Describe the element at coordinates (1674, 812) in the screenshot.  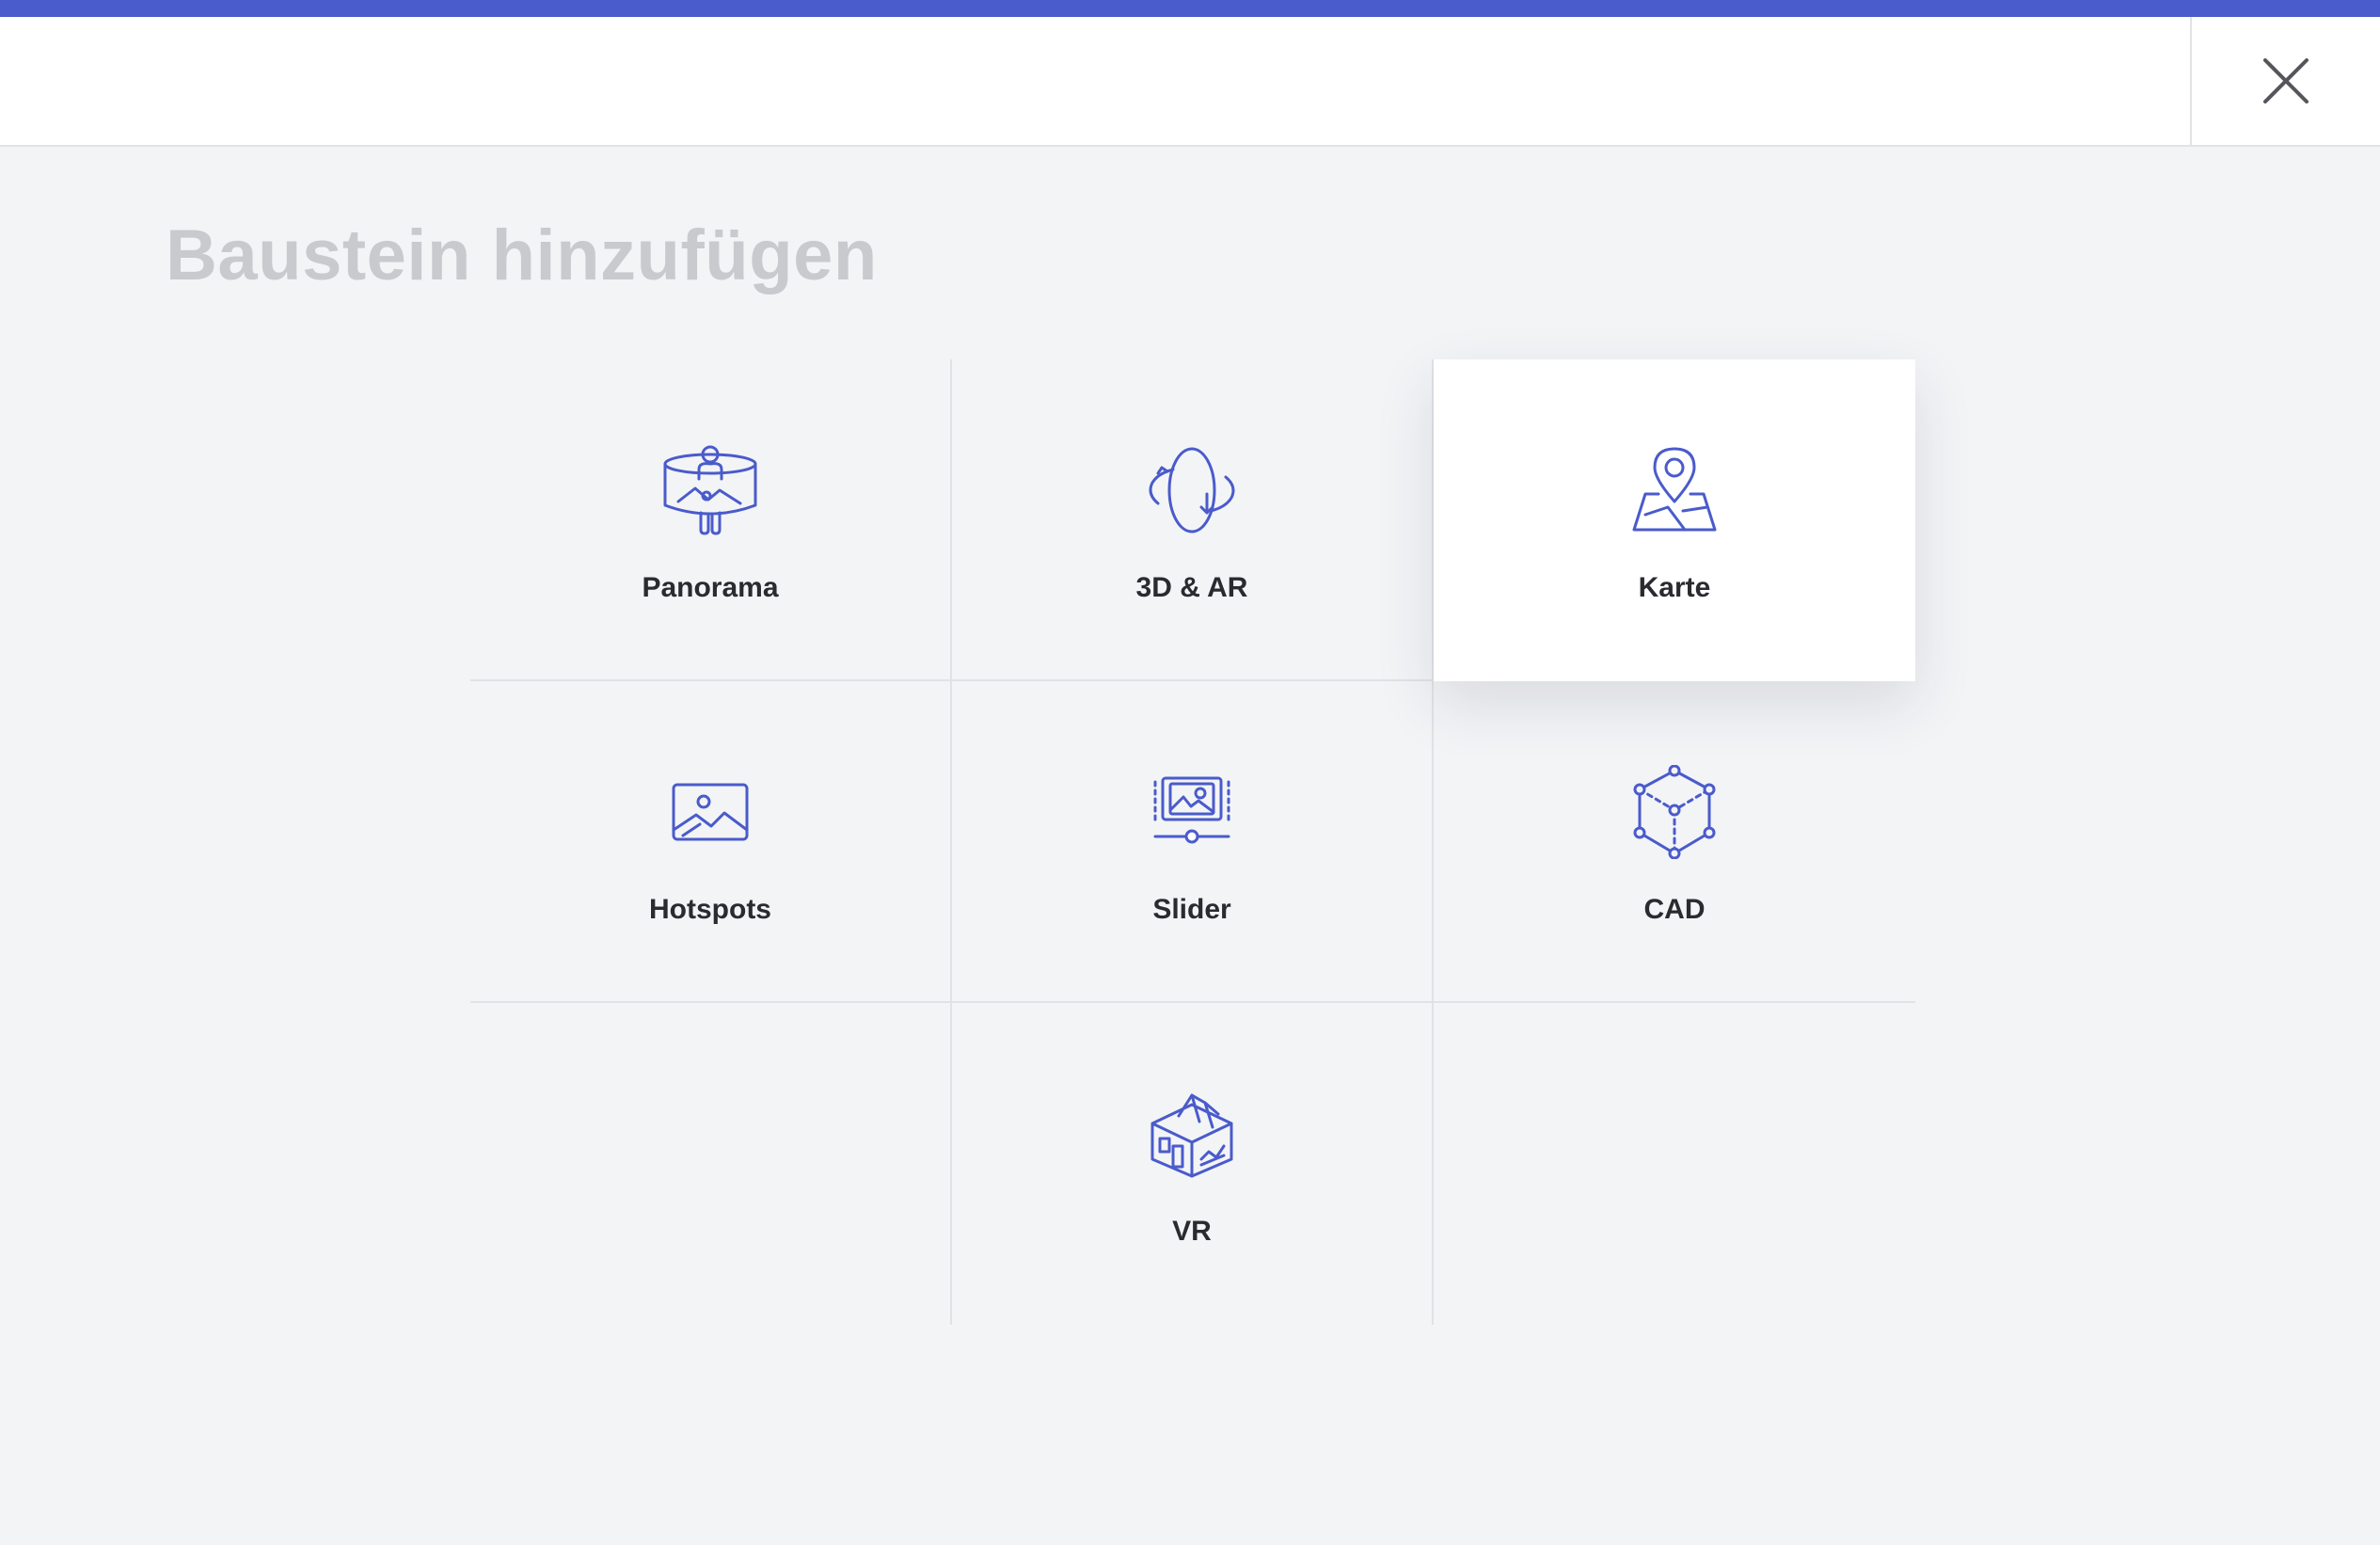
I see `cube-icon` at that location.